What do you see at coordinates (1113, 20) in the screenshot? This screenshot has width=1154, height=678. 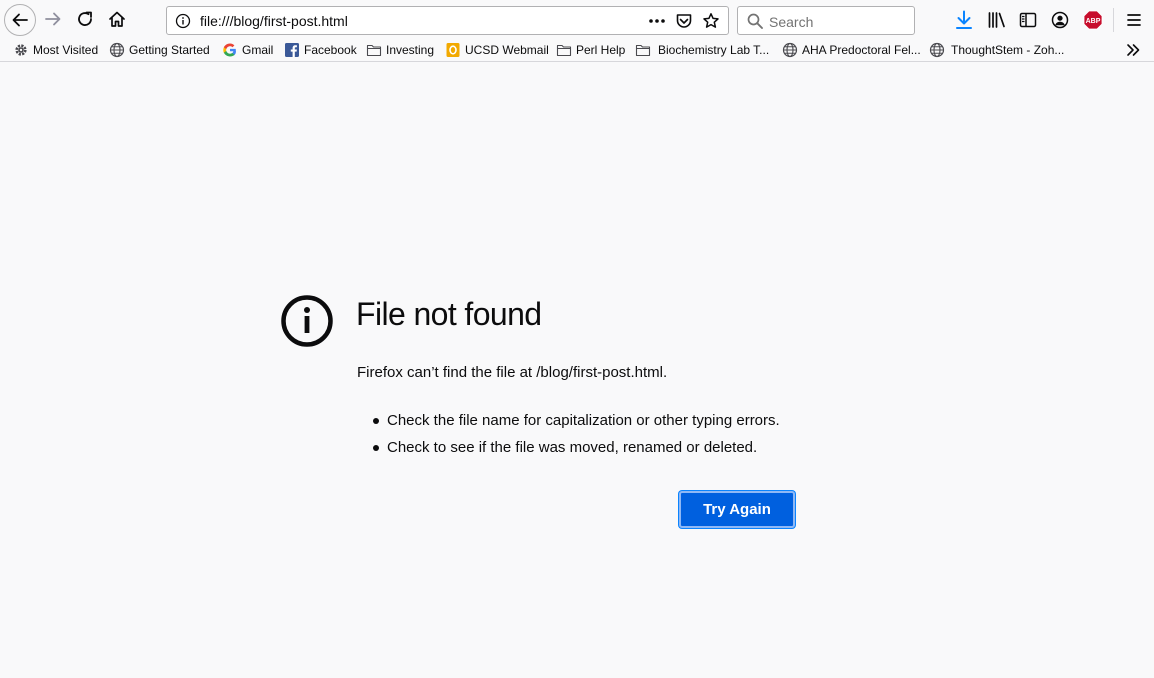 I see `toolbar-separator` at bounding box center [1113, 20].